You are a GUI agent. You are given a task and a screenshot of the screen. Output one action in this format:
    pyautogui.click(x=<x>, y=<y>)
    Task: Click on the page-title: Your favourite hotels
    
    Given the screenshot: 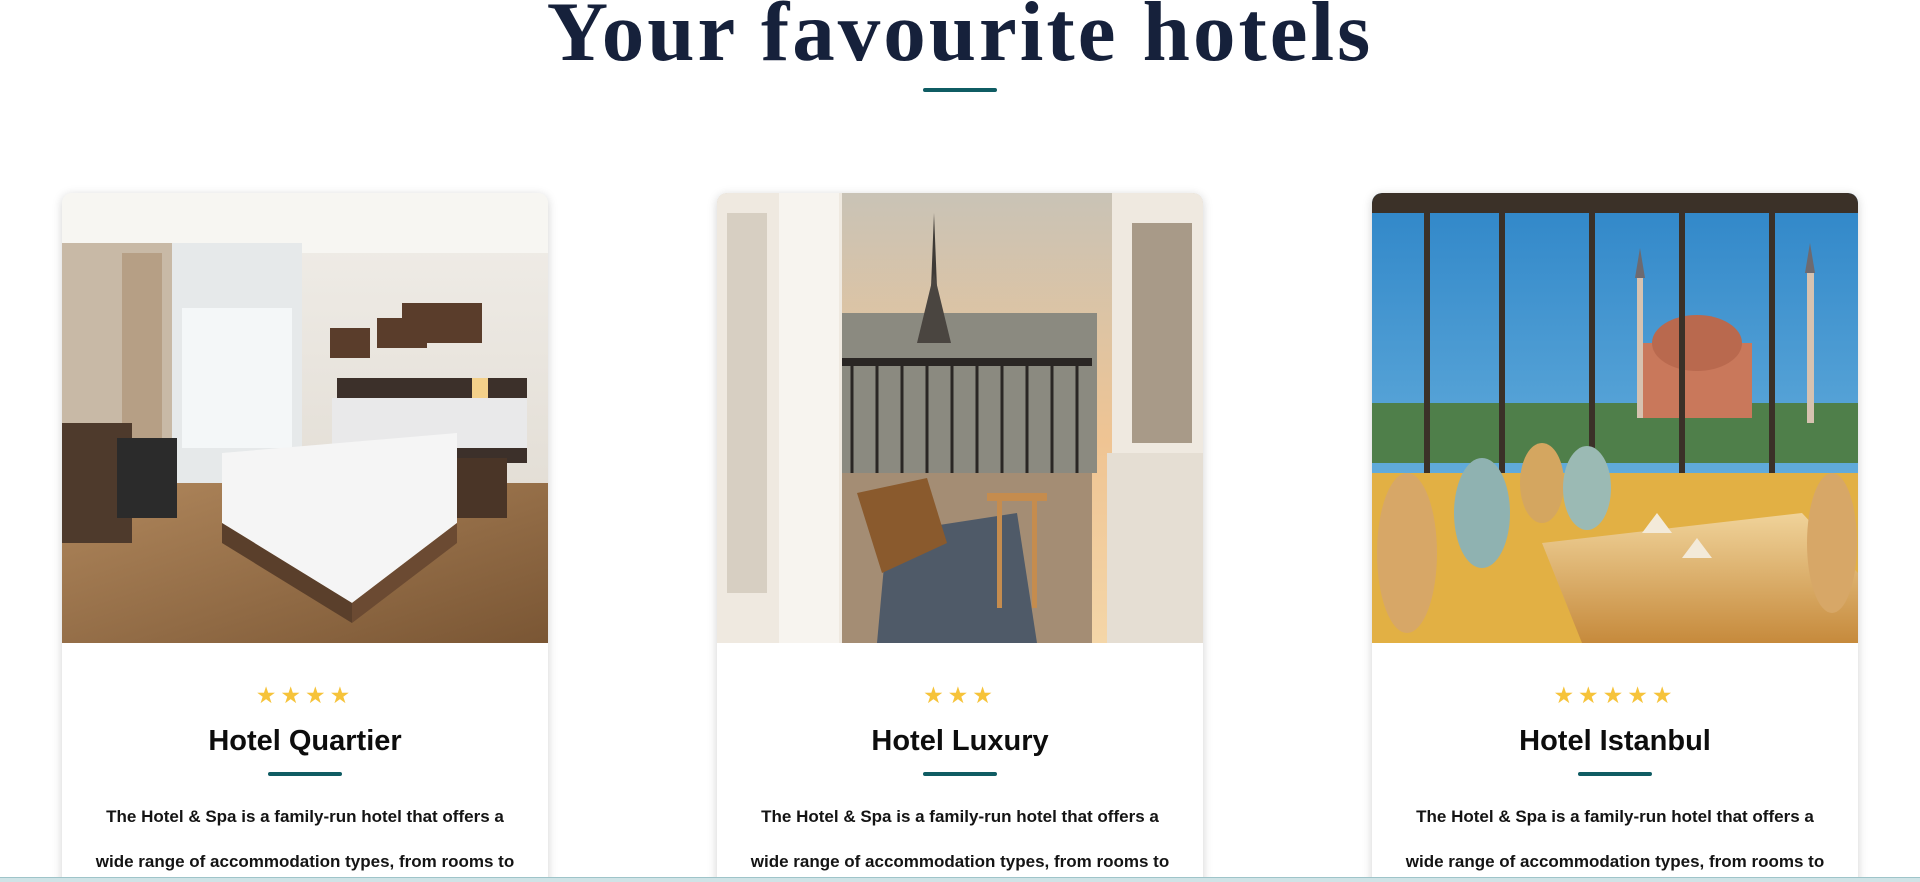 What is the action you would take?
    pyautogui.click(x=960, y=39)
    